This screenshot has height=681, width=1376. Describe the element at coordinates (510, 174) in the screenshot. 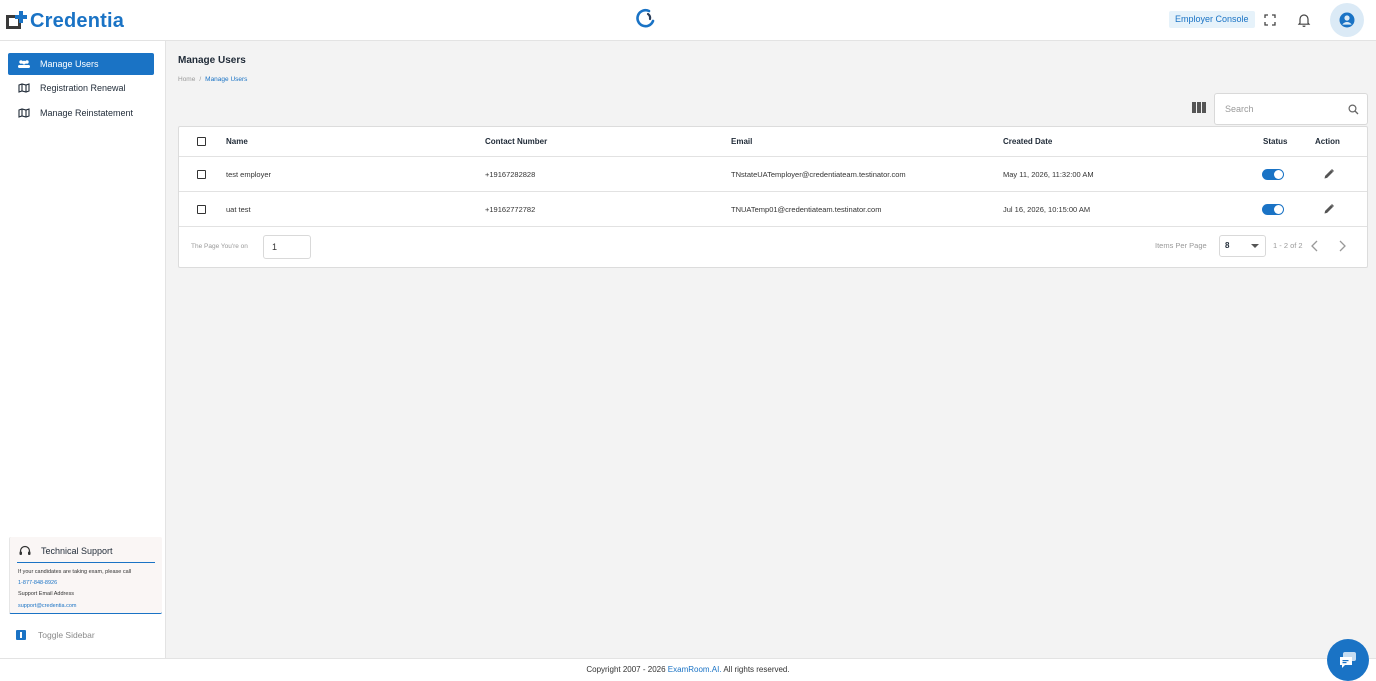

I see `row-contact: +19167282828` at that location.